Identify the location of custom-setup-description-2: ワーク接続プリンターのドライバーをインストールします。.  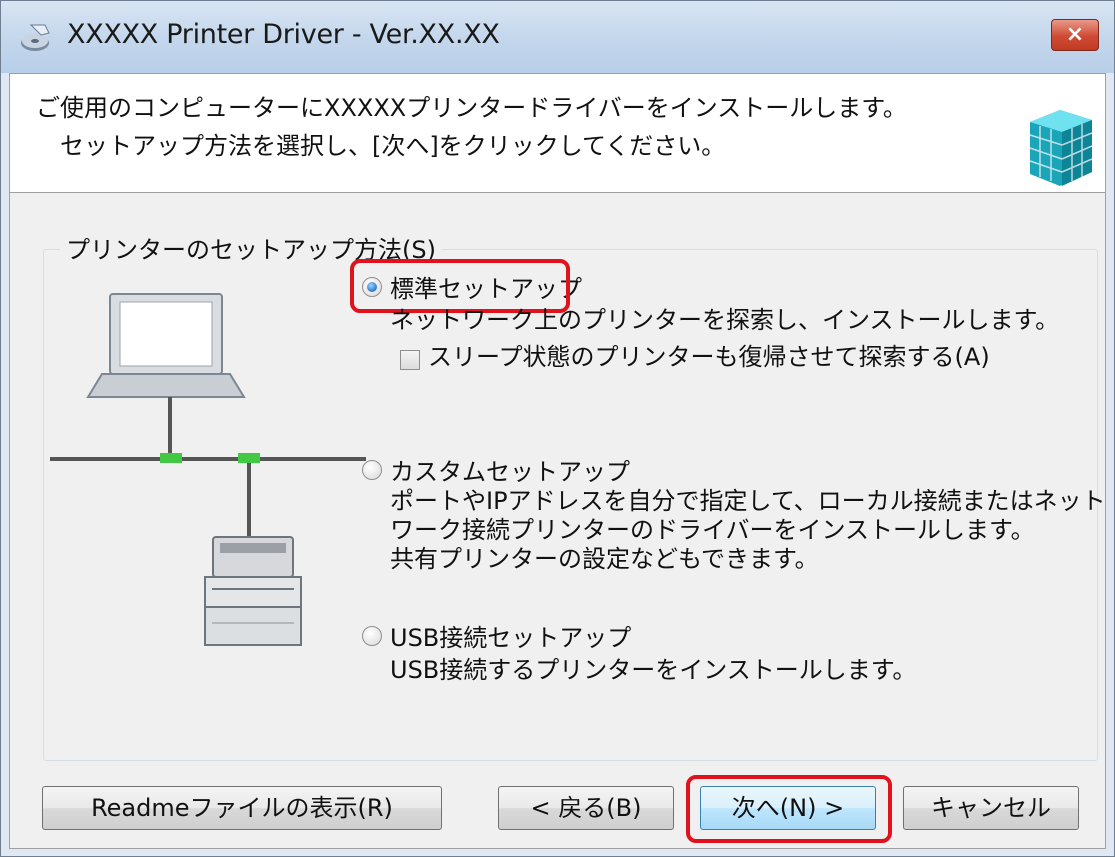
(712, 530).